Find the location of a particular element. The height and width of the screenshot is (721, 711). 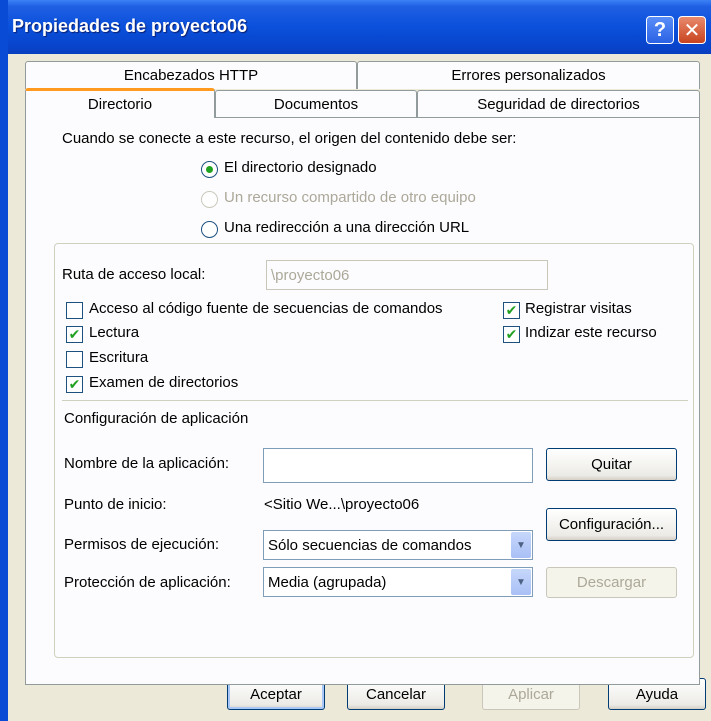

tab-label: Seguridad de directorios is located at coordinates (558, 104).